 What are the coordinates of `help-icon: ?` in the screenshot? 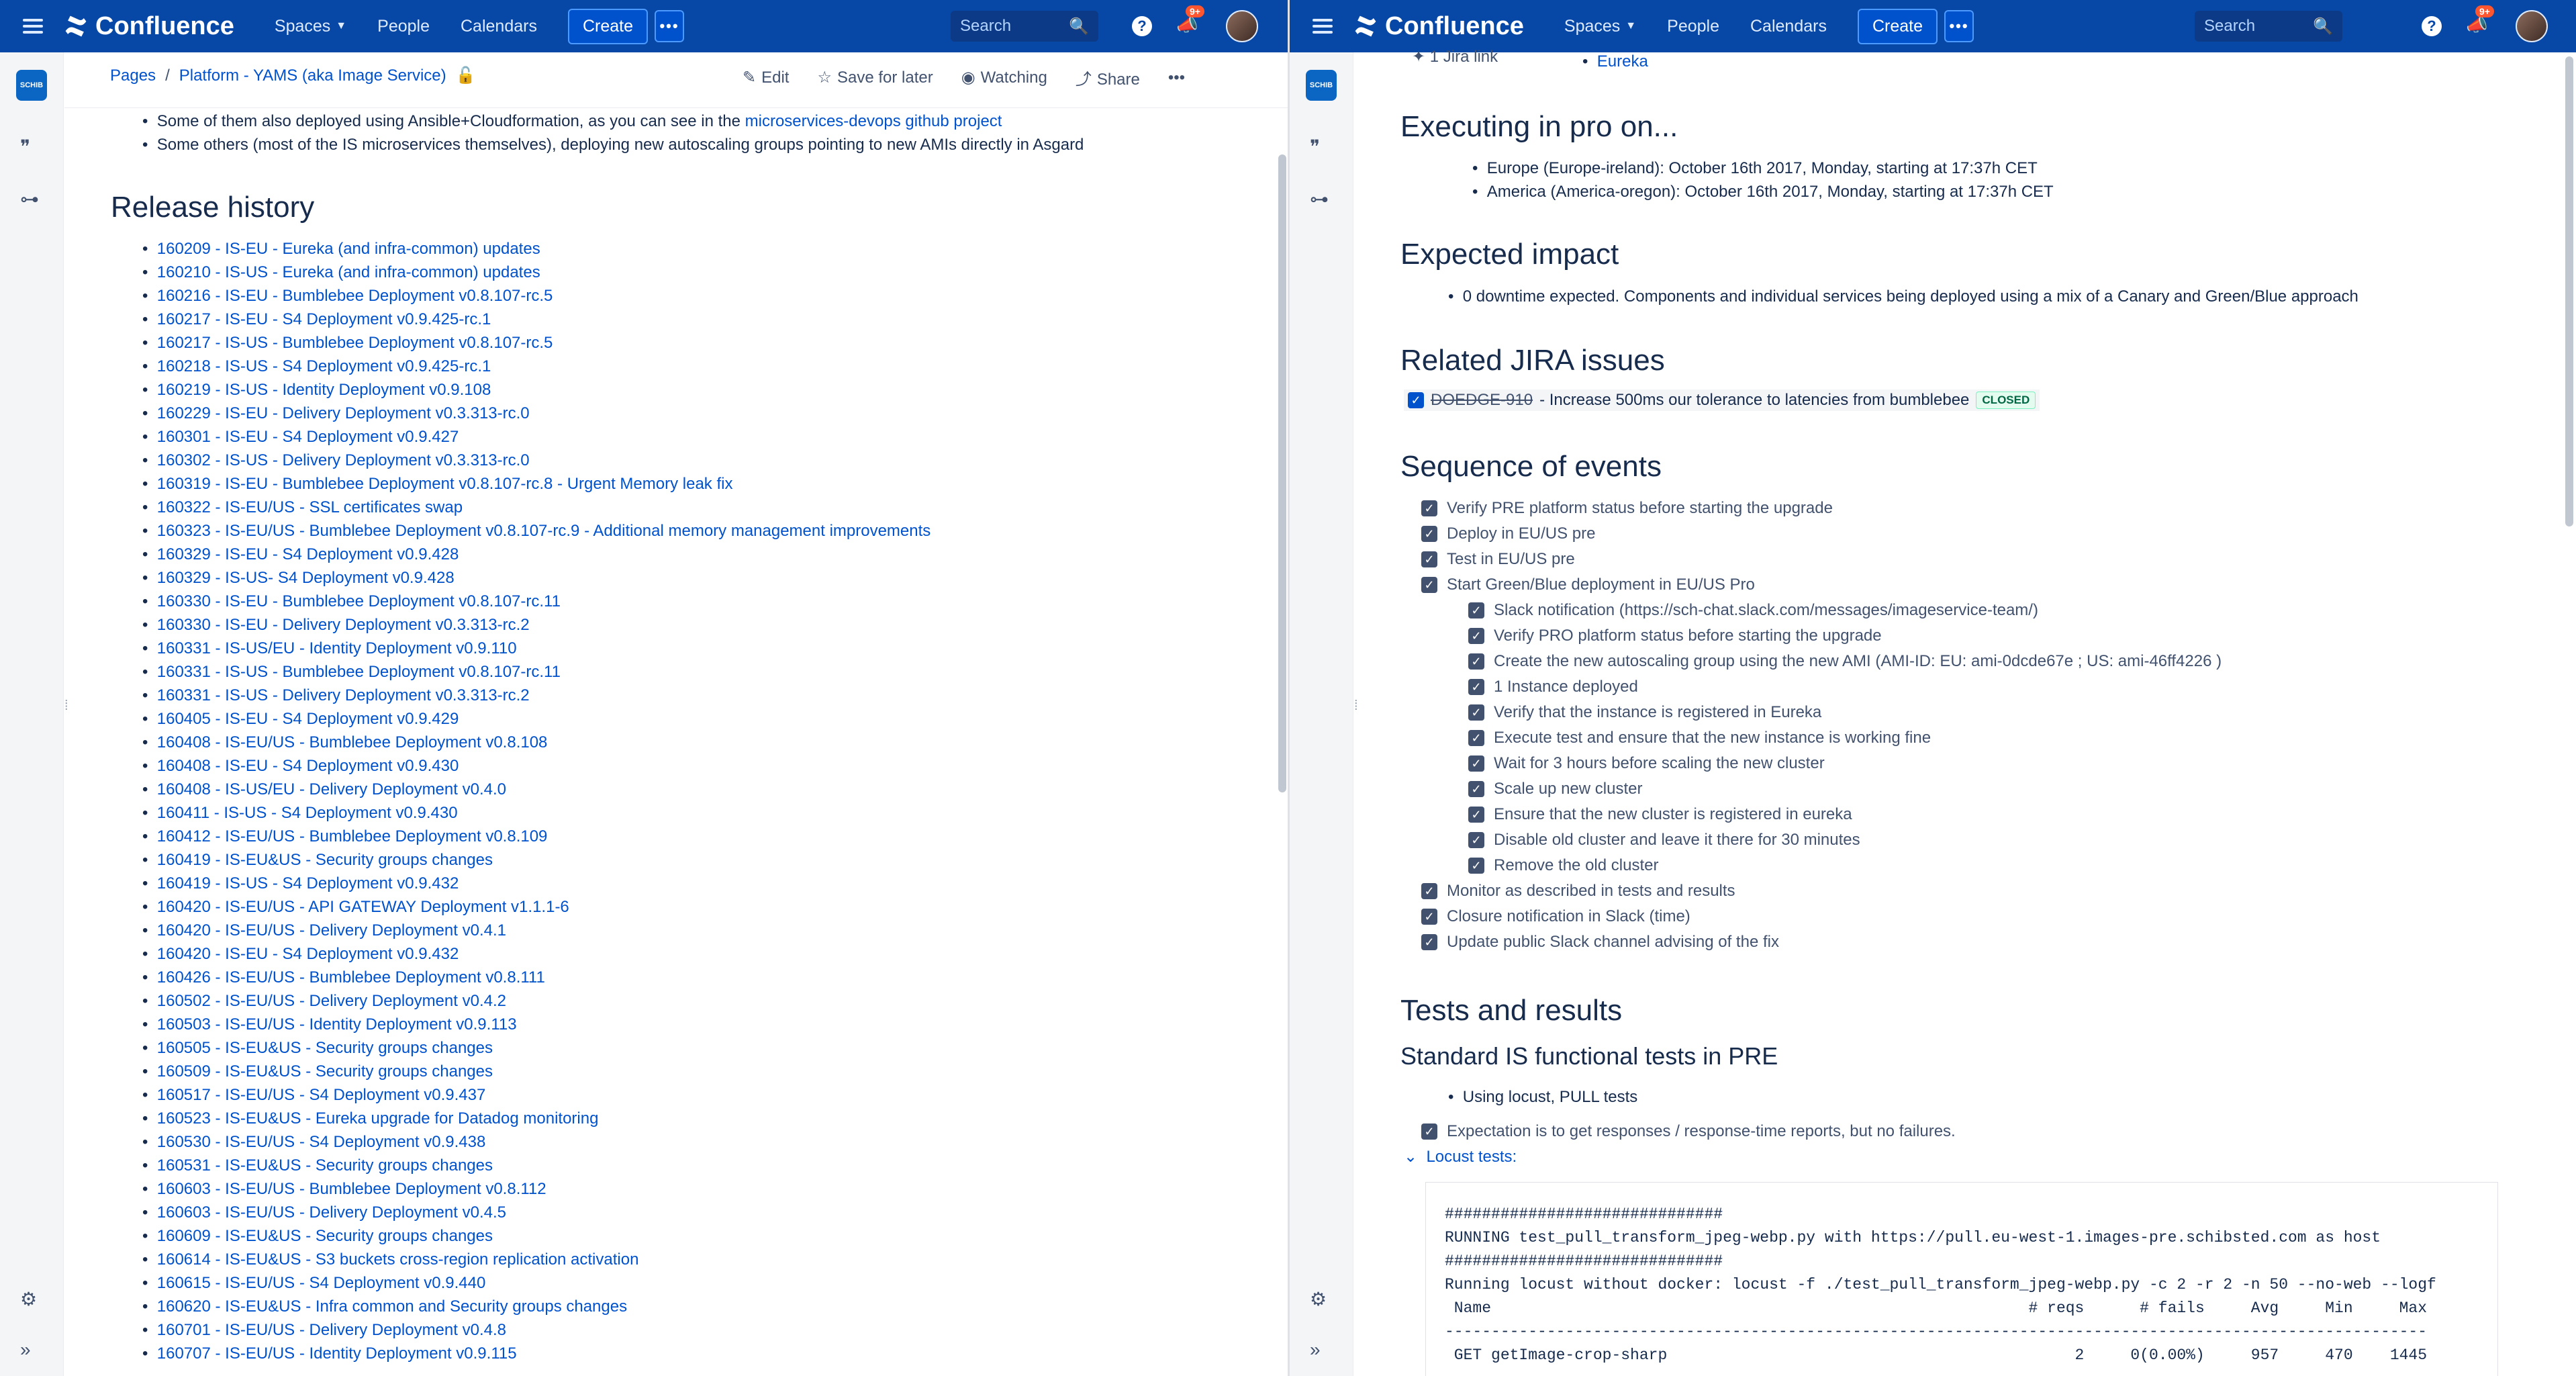 It's located at (2432, 26).